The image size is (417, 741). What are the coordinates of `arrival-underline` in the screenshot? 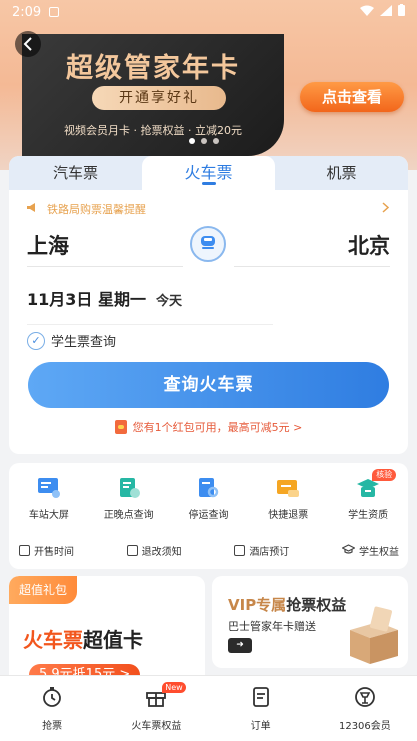 It's located at (312, 266).